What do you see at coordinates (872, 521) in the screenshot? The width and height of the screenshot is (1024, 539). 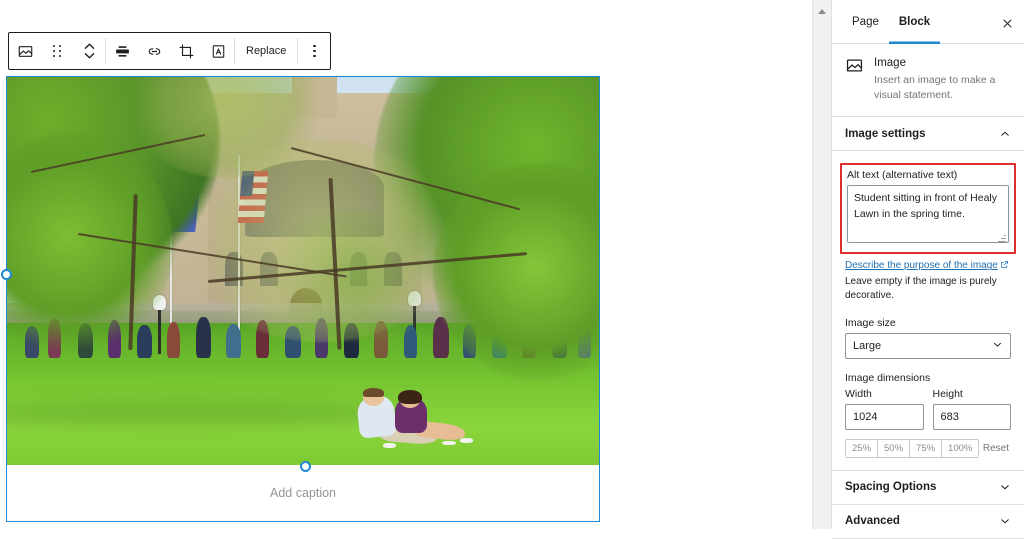 I see `panel-title: Advanced` at bounding box center [872, 521].